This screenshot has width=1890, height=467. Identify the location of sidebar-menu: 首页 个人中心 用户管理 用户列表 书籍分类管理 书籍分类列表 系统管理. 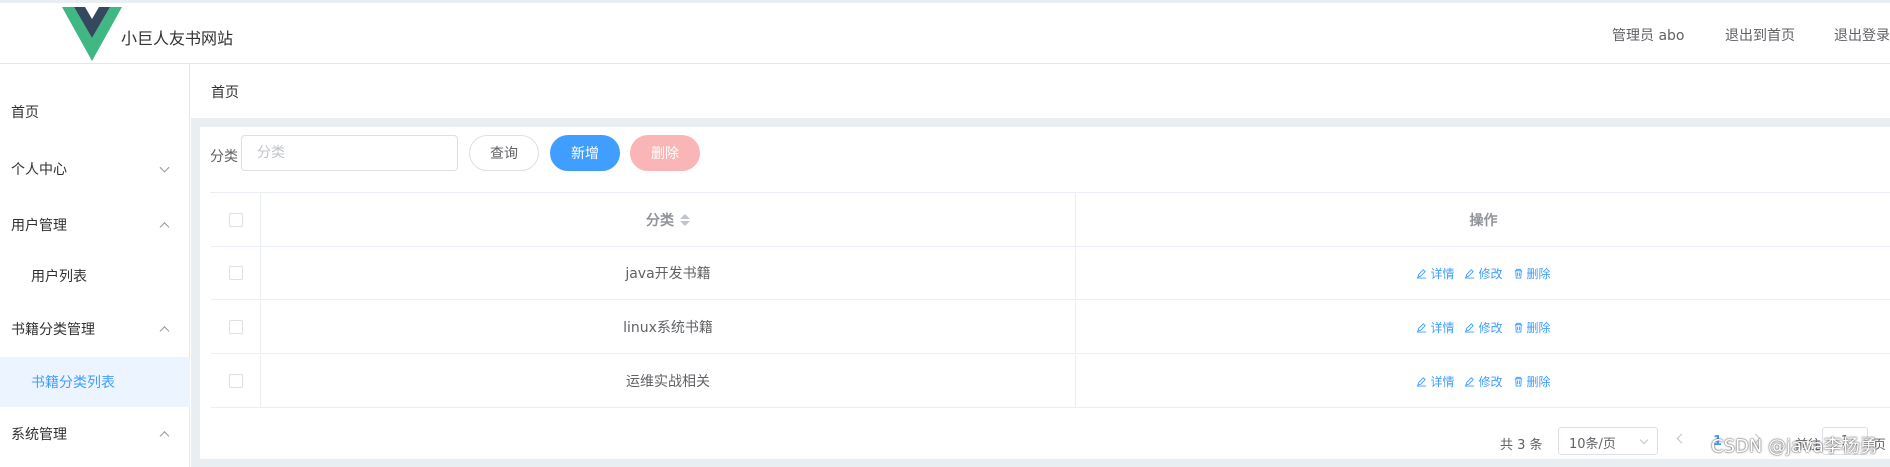
(95, 265).